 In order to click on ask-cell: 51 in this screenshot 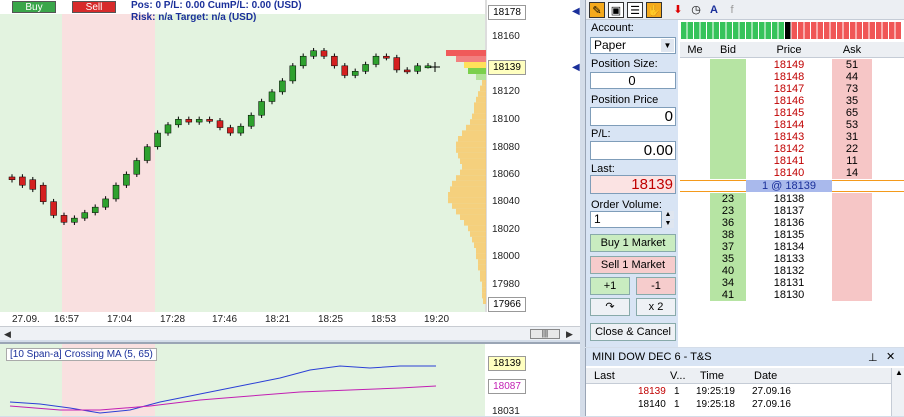, I will do `click(852, 65)`.